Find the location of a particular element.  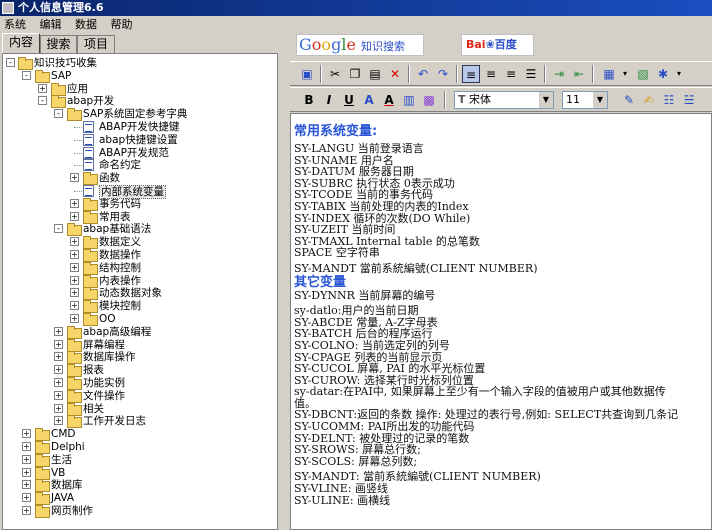

tree-item: + 屏幕编程 is located at coordinates (138, 345).